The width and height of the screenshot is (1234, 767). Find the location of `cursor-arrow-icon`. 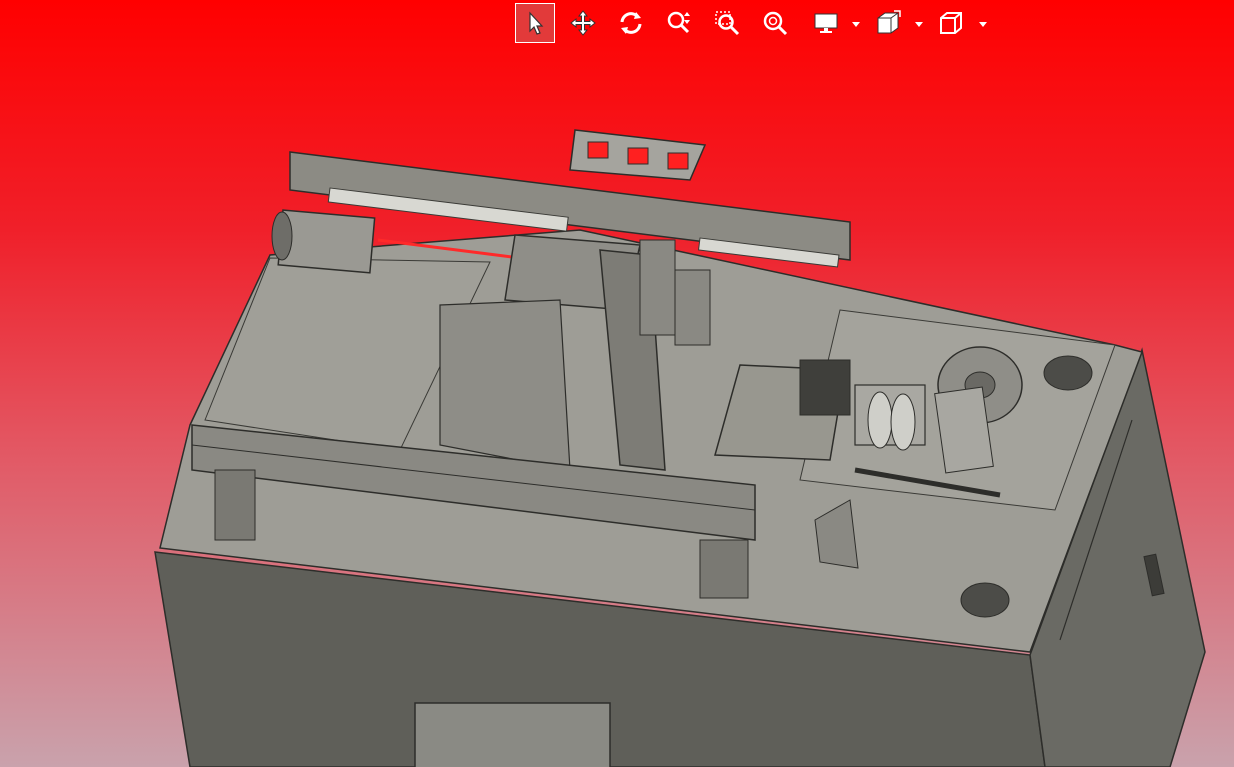

cursor-arrow-icon is located at coordinates (536, 23).